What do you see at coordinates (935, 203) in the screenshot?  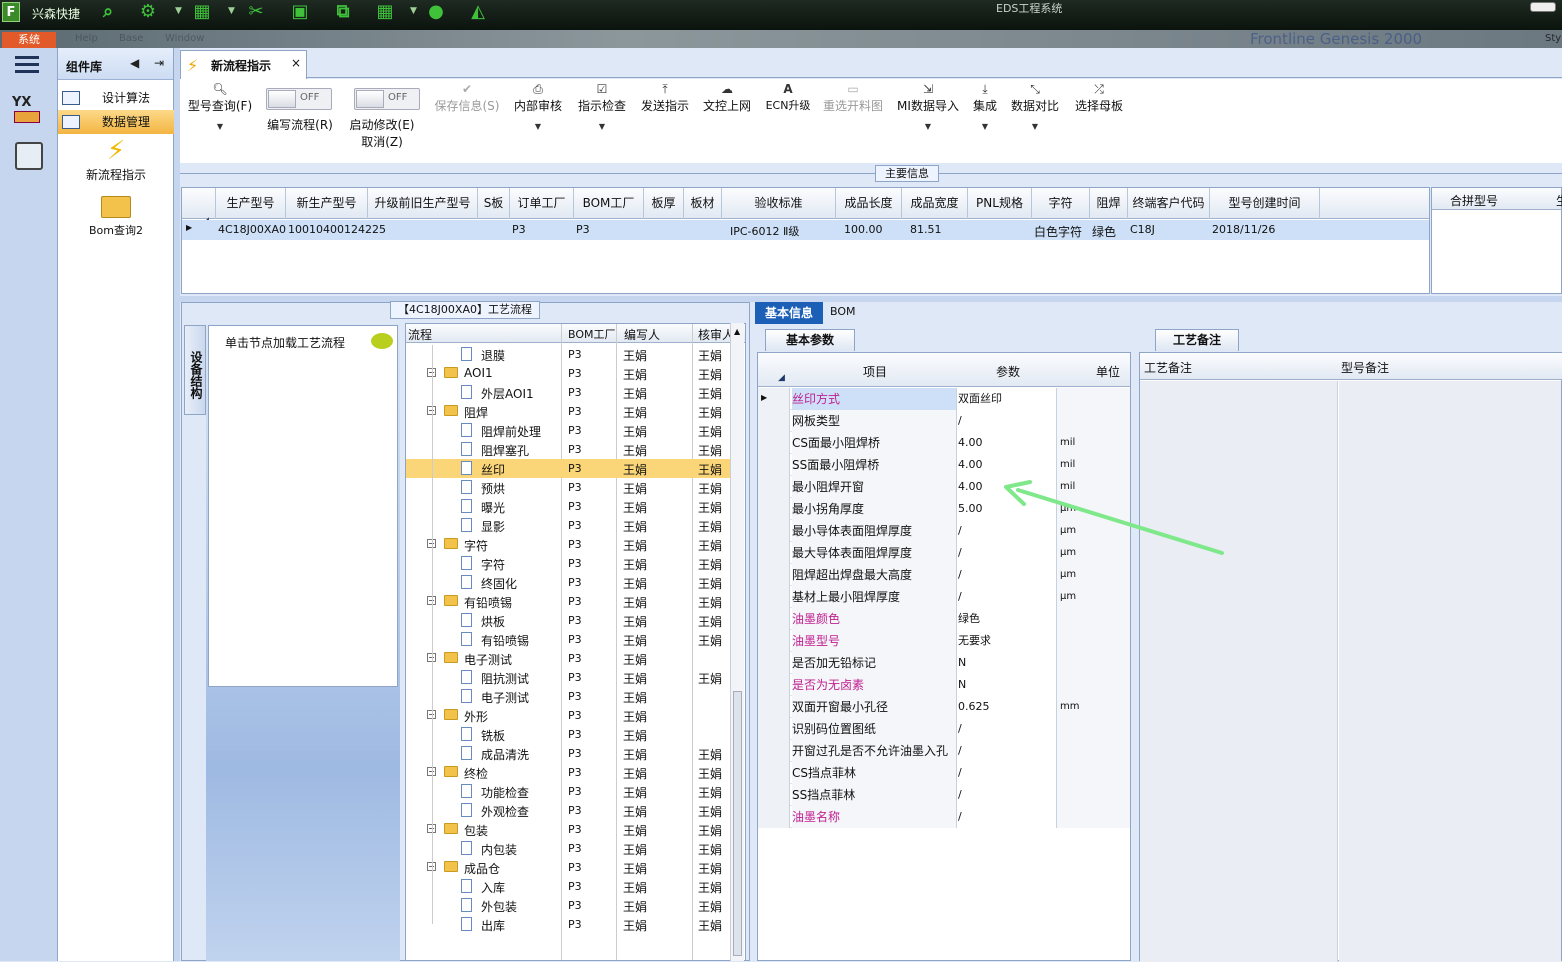 I see `col-header: 成品宽度` at bounding box center [935, 203].